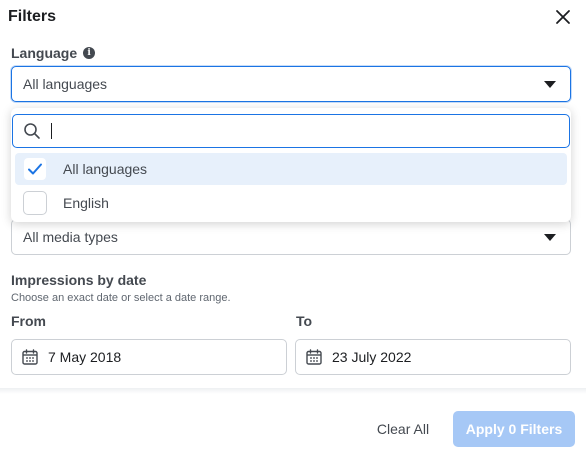 This screenshot has height=459, width=586. What do you see at coordinates (291, 237) in the screenshot?
I see `media-type-select: All media types` at bounding box center [291, 237].